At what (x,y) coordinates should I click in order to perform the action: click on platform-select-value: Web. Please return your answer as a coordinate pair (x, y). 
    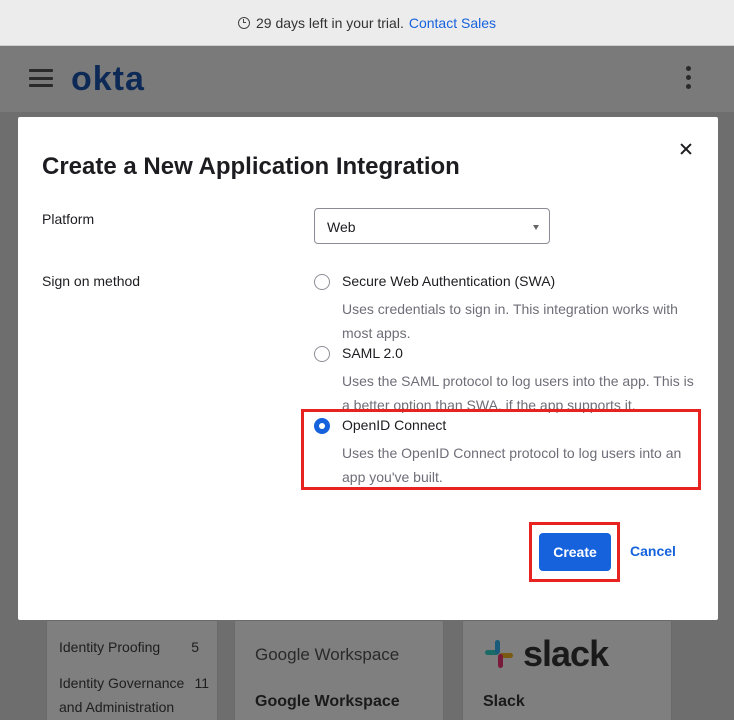
    Looking at the image, I should click on (341, 227).